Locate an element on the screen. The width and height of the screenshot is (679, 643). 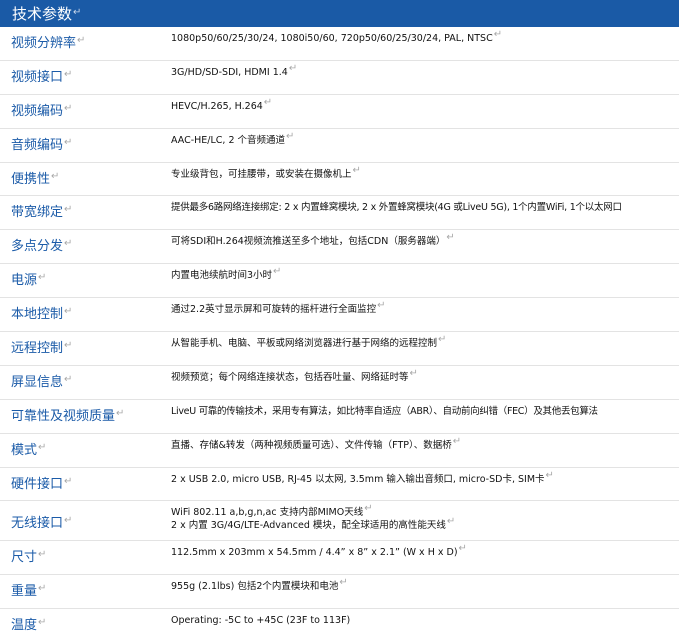
spec-label: 远程控制↵ is located at coordinates (42, 348).